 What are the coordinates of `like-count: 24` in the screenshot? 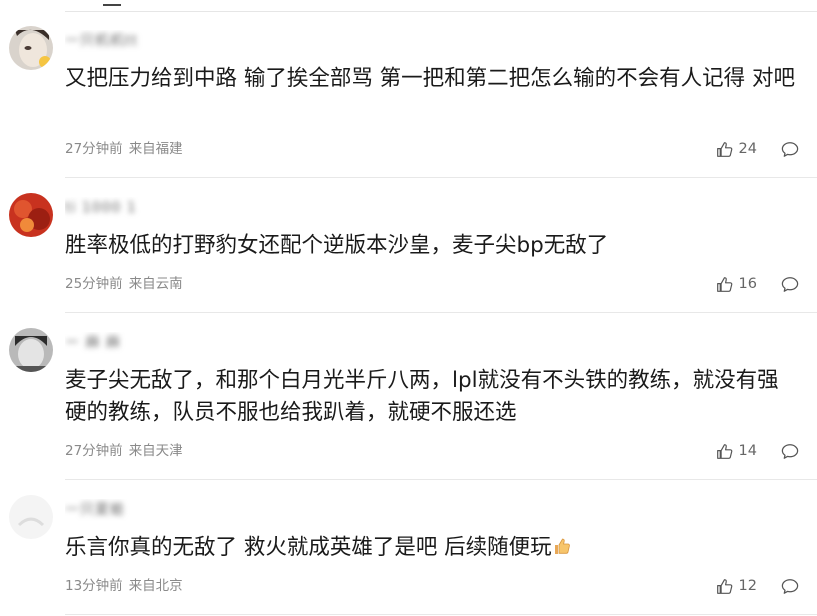 It's located at (747, 149).